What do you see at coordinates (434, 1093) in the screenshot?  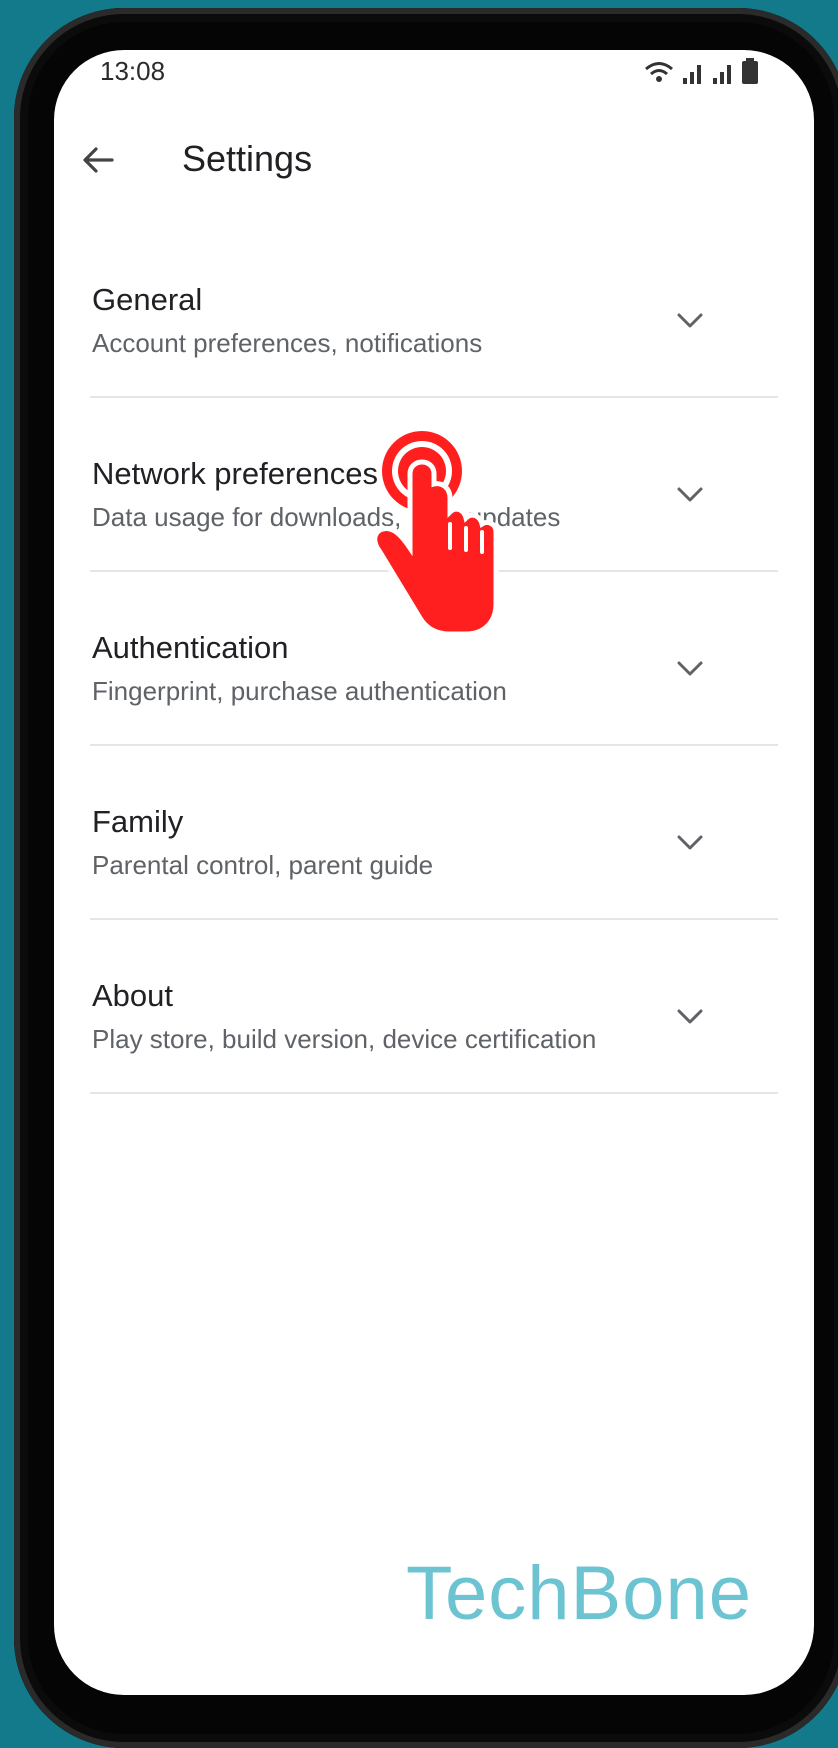 I see `divider` at bounding box center [434, 1093].